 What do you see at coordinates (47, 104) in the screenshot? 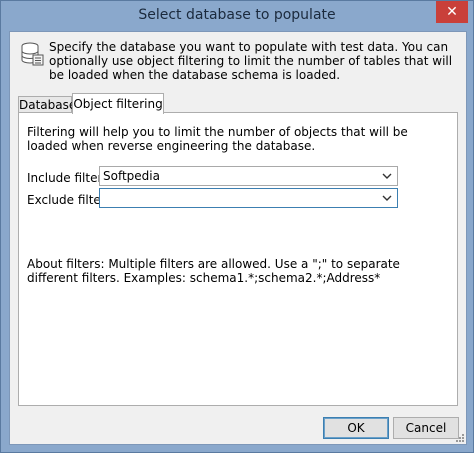
I see `tab-database: Database` at bounding box center [47, 104].